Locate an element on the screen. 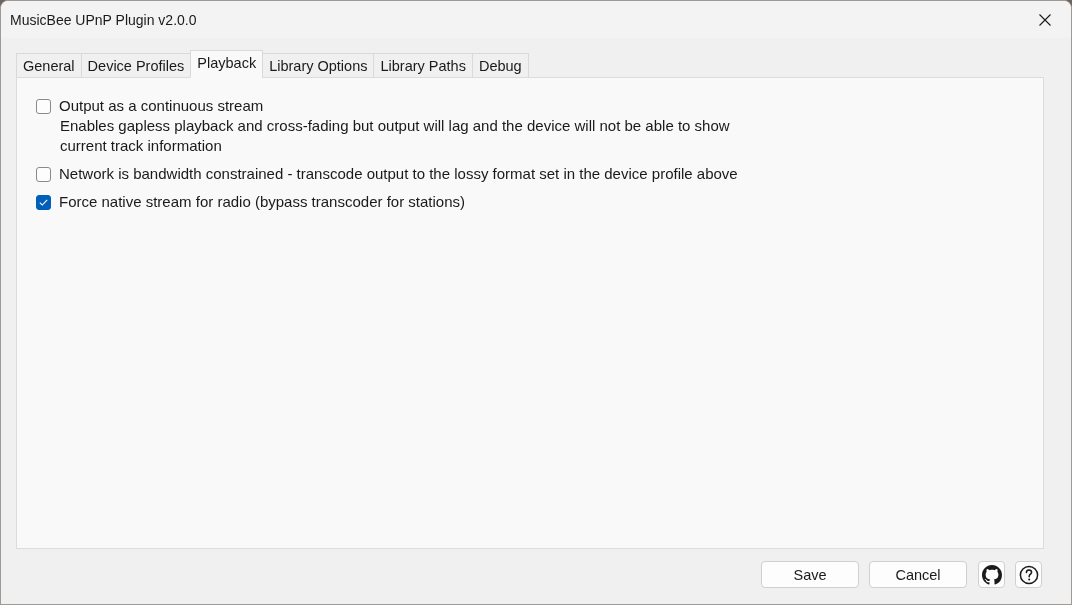 This screenshot has height=605, width=1072. check-icon is located at coordinates (43, 202).